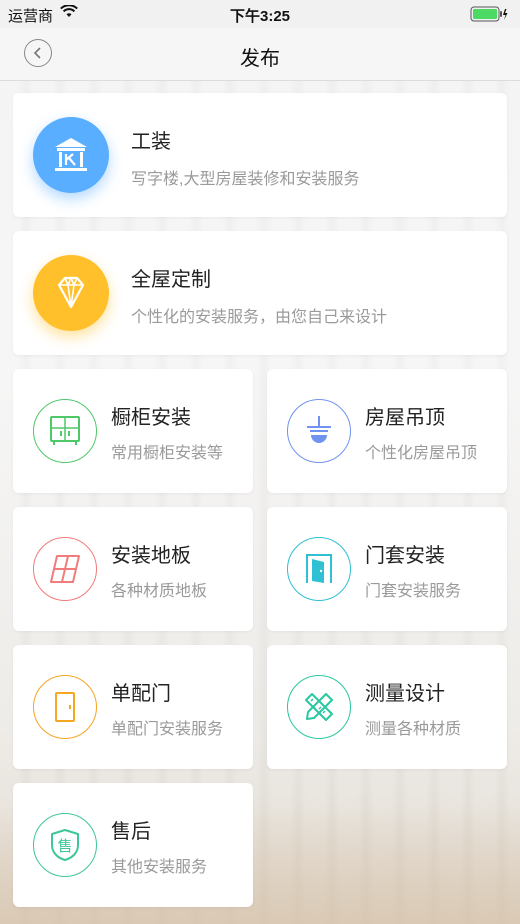 The width and height of the screenshot is (520, 924). I want to click on service-title: 全屋定制, so click(171, 280).